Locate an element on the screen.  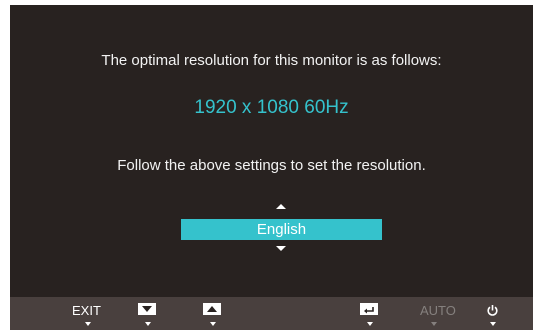
exit-button: EXIT is located at coordinates (87, 313).